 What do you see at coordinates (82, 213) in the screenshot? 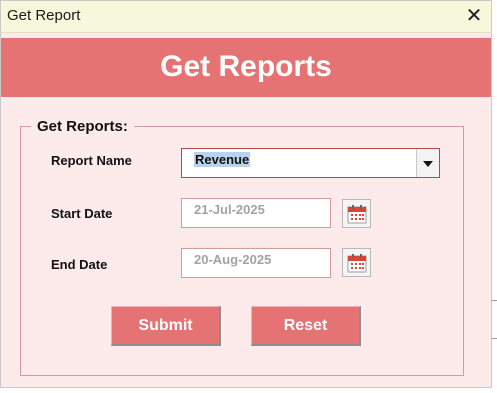
I see `start-date-label: Start Date` at bounding box center [82, 213].